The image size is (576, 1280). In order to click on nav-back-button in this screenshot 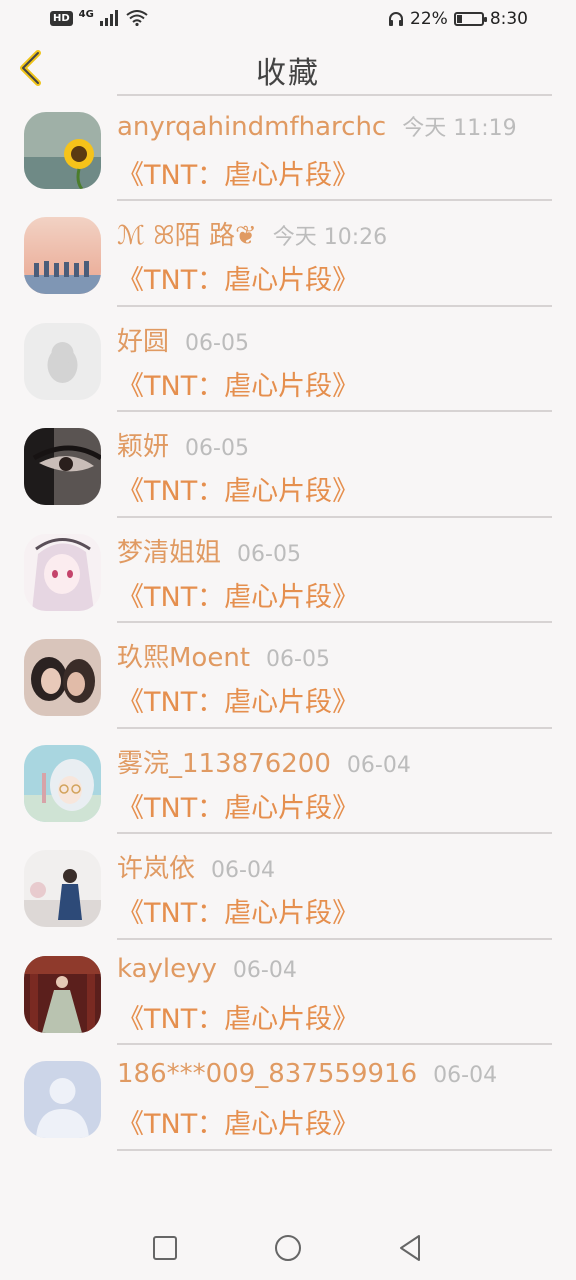, I will do `click(410, 1248)`.